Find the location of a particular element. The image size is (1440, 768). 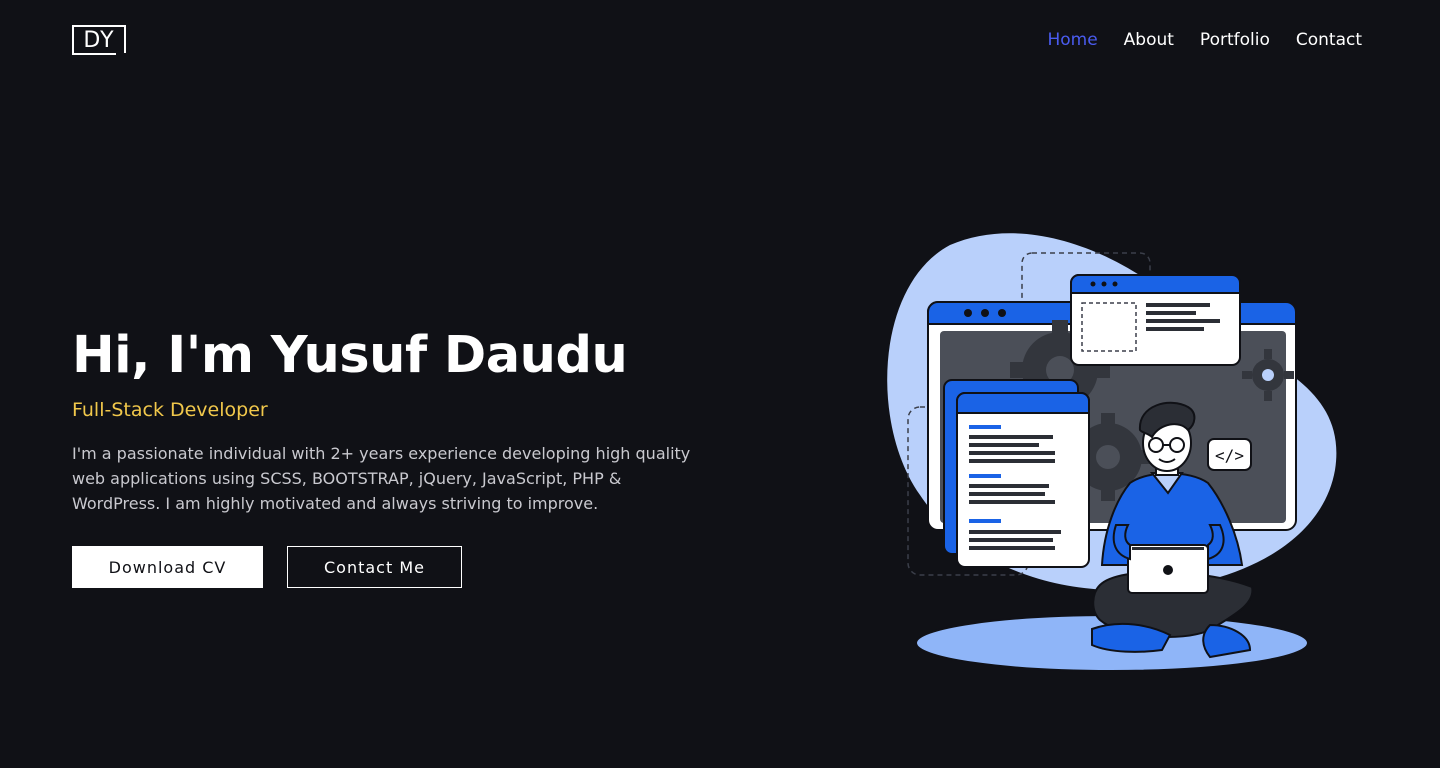

code-tag-icon: </> is located at coordinates (1229, 454).